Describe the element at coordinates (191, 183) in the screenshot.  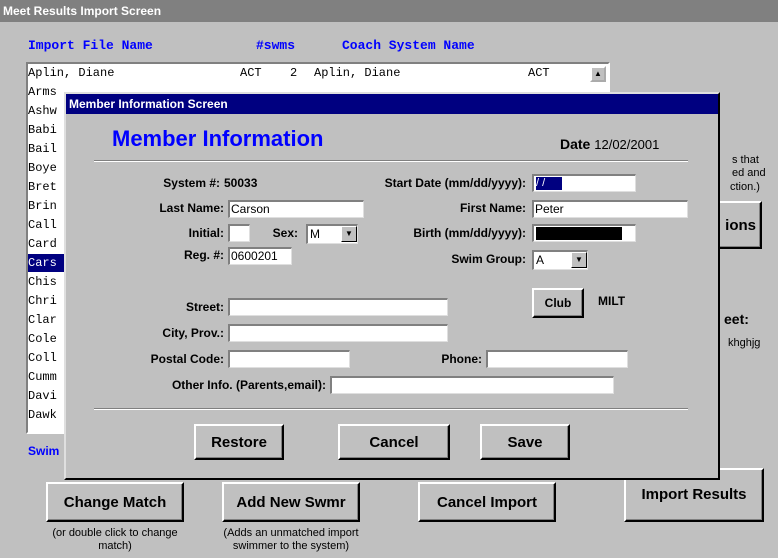
I see `system-number-label: System #:` at that location.